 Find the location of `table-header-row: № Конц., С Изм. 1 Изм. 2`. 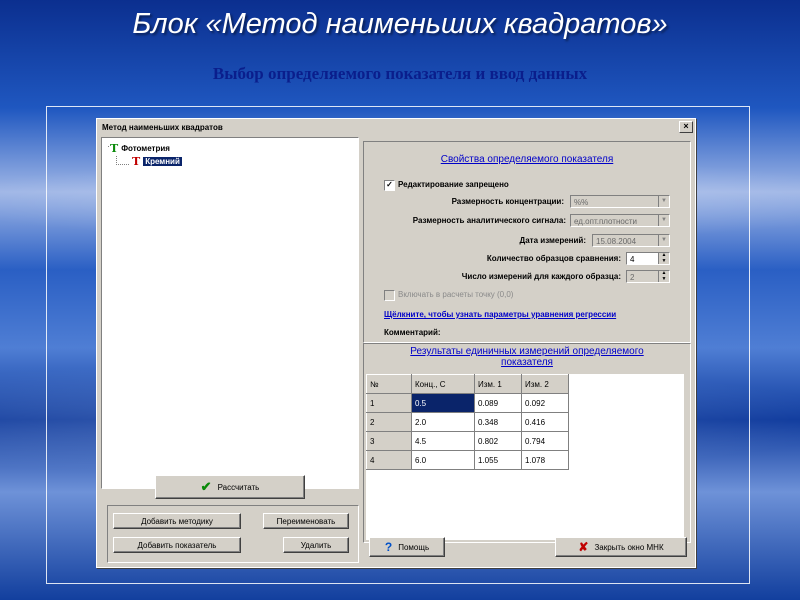

table-header-row: № Конц., С Изм. 1 Изм. 2 is located at coordinates (467, 384).